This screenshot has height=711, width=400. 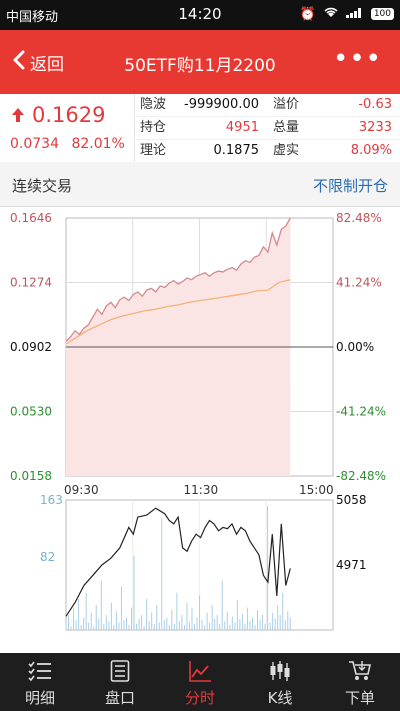 I want to click on volume-axis-label: 163, so click(x=51, y=500).